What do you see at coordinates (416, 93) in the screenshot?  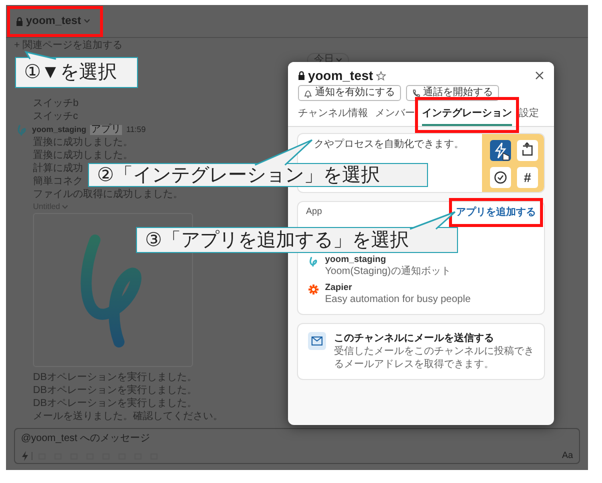 I see `phone-icon` at bounding box center [416, 93].